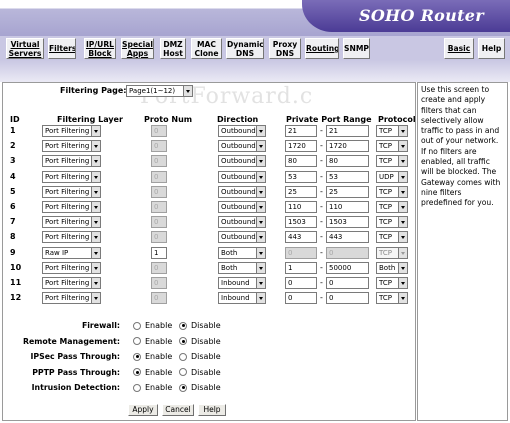  What do you see at coordinates (322, 48) in the screenshot?
I see `nav-tab-routing: Routing` at bounding box center [322, 48].